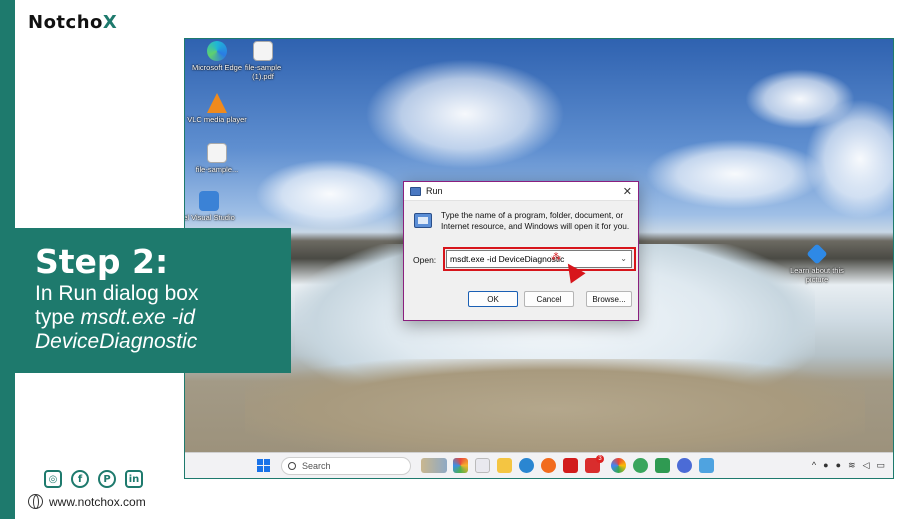  Describe the element at coordinates (423, 220) in the screenshot. I see `run-program-icon` at that location.